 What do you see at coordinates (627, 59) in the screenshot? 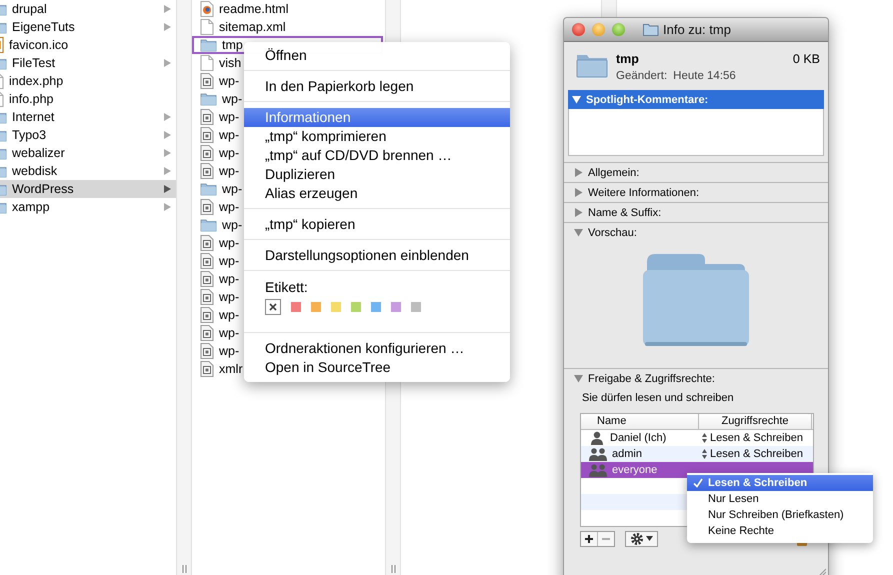
I see `file-name: tmp` at bounding box center [627, 59].